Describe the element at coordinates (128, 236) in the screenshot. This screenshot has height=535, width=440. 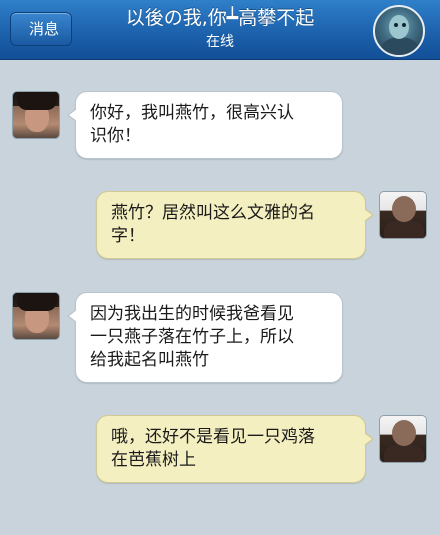
I see `message-line: 字！` at that location.